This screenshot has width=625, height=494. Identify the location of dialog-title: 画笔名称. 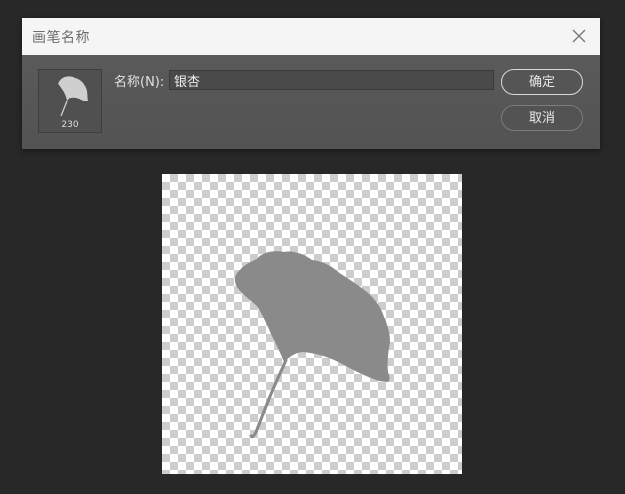
(61, 38).